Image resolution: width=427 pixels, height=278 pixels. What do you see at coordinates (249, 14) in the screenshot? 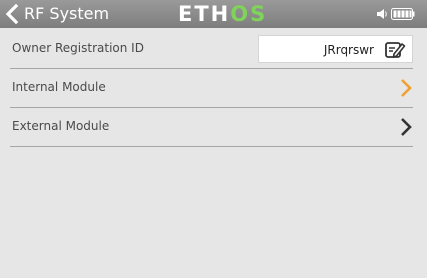
I see `logo-text-accent: OS` at bounding box center [249, 14].